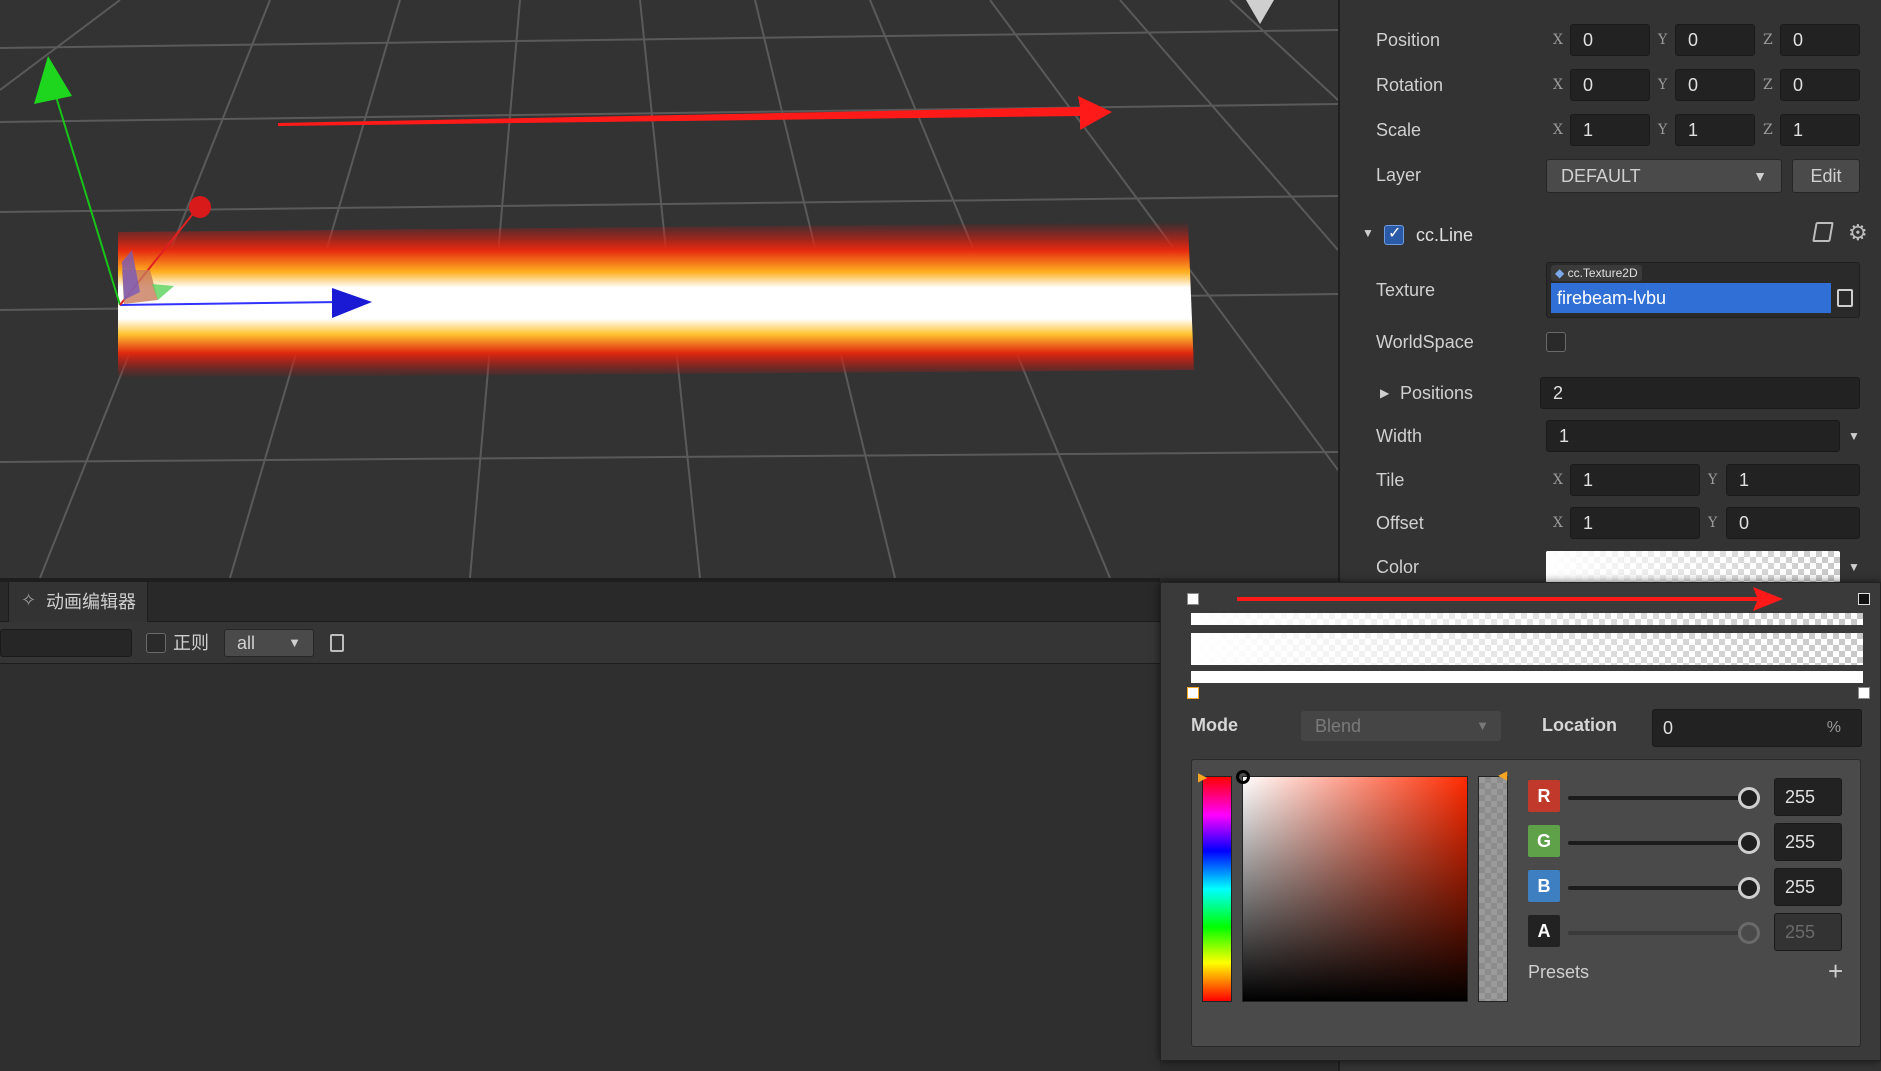  I want to click on rotation-x-input: 0, so click(1610, 85).